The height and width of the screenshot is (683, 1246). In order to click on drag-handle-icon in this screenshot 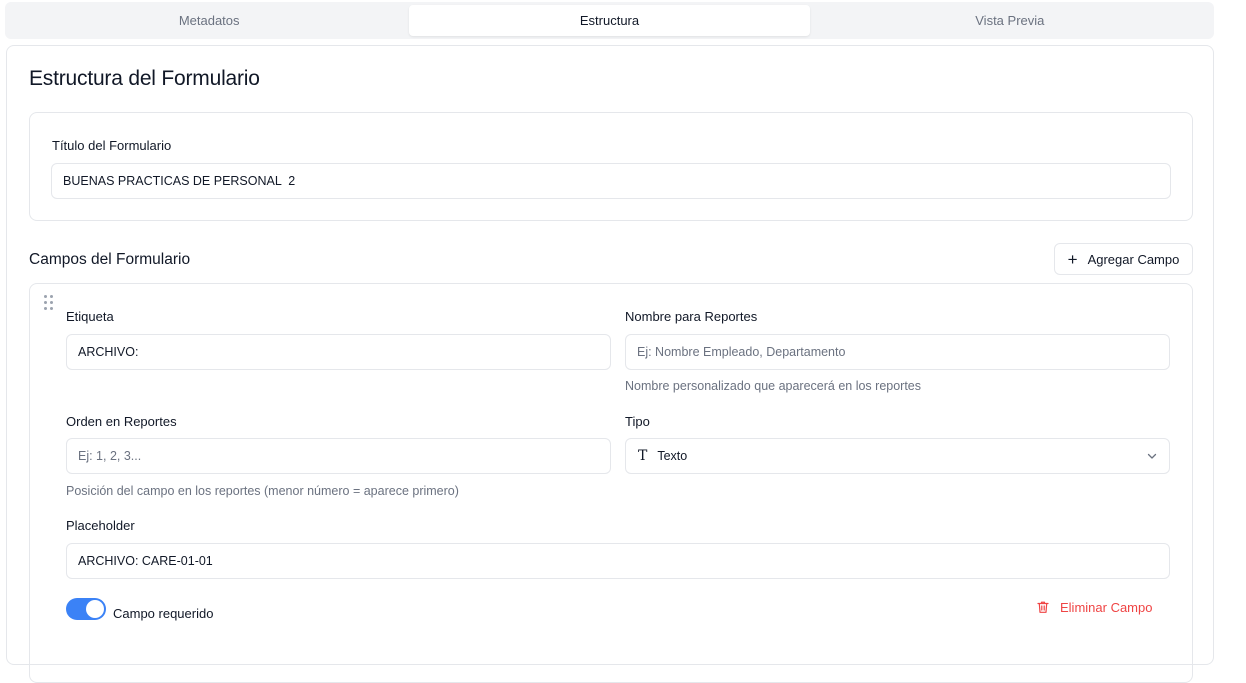, I will do `click(48, 302)`.